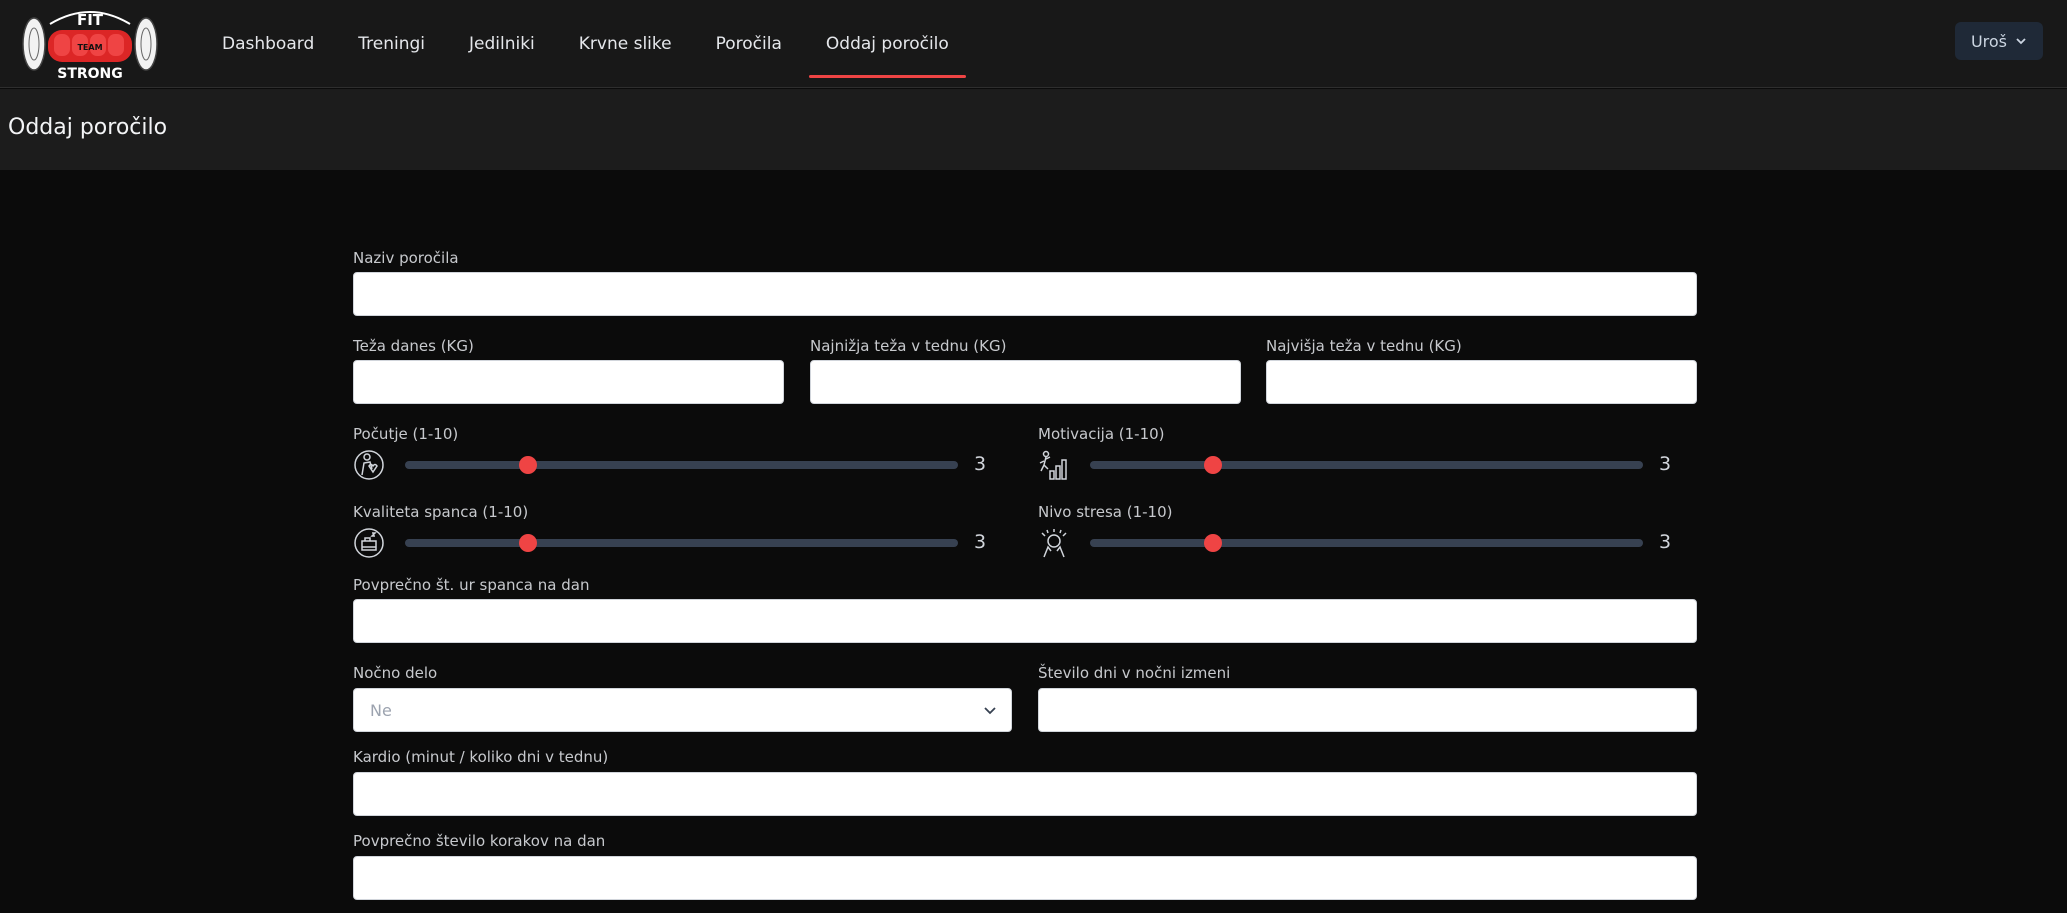 The image size is (2067, 913). I want to click on page-title: Oddaj poročilo, so click(88, 127).